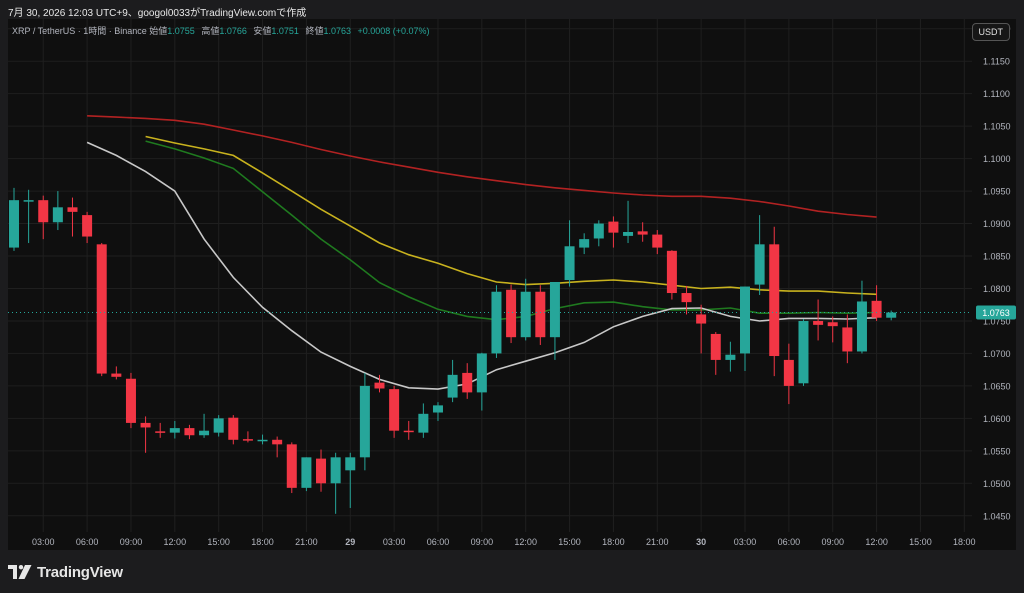 The height and width of the screenshot is (593, 1024). Describe the element at coordinates (314, 31) in the screenshot. I see `close-label: 終値` at that location.